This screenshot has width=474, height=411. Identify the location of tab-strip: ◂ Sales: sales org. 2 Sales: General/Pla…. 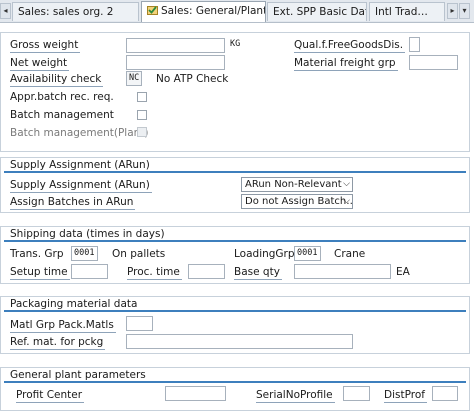
(237, 11).